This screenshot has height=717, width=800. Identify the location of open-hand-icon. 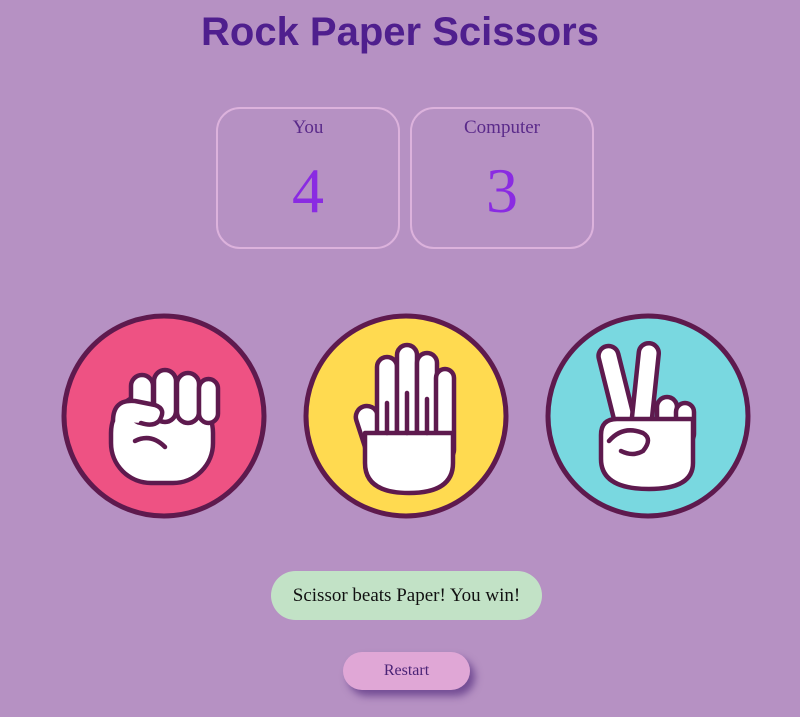
(406, 416).